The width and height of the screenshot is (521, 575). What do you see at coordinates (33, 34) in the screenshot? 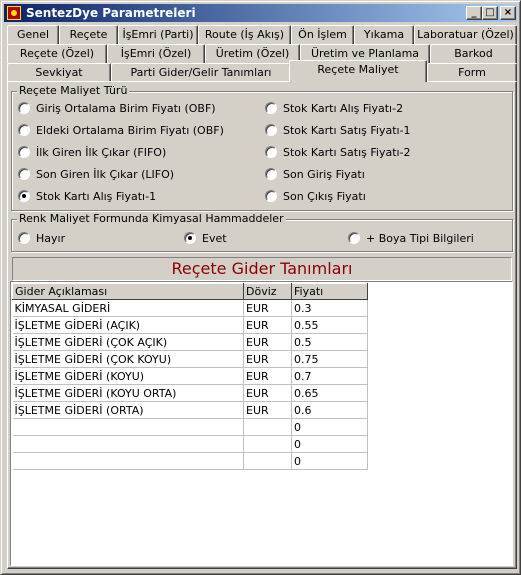
I see `tab-genel: Genel` at bounding box center [33, 34].